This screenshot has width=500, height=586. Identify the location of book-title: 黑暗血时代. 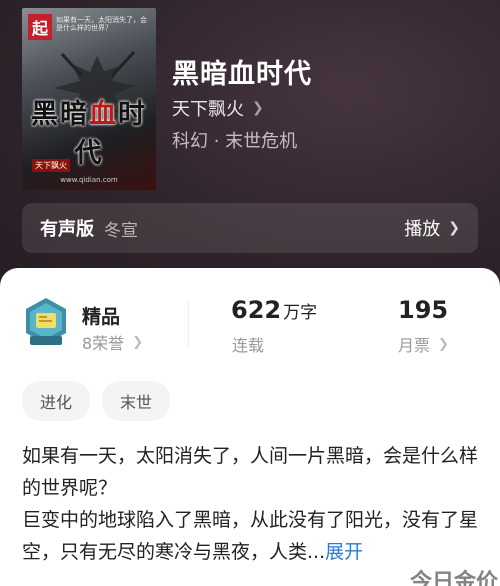
(242, 74).